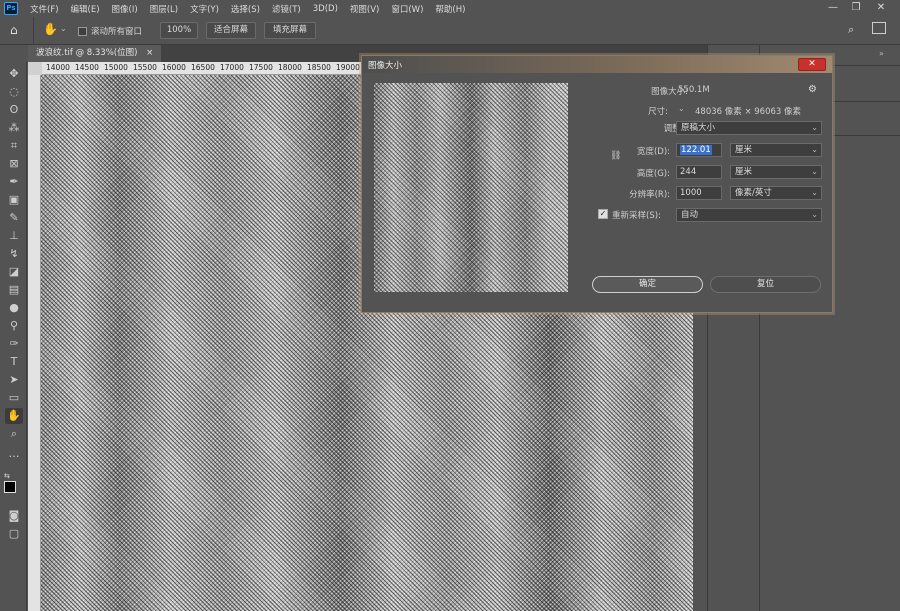  Describe the element at coordinates (325, 9) in the screenshot. I see `menu-3d: 3D(D)` at that location.